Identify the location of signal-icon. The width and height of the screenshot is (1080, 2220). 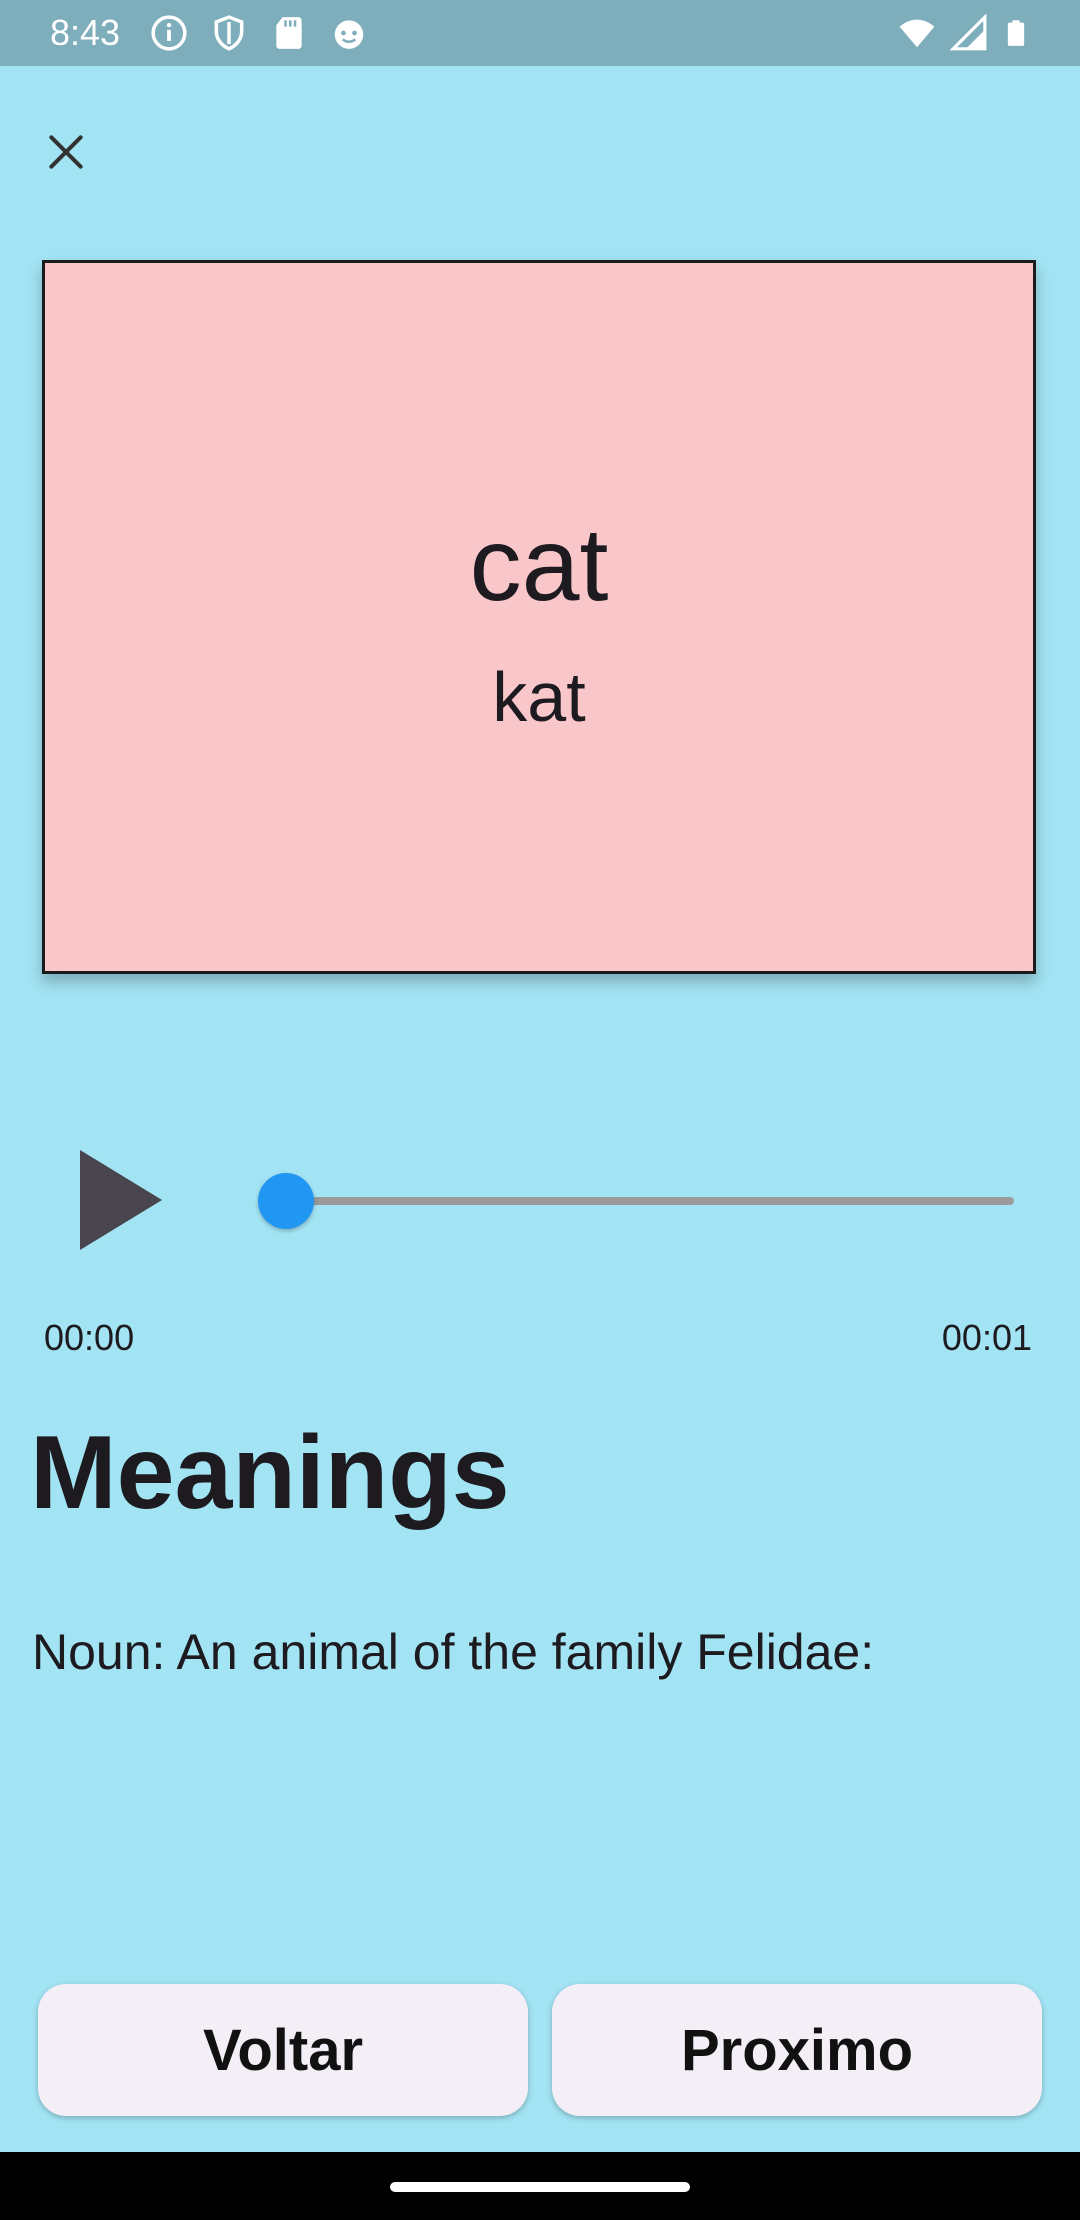
(968, 32).